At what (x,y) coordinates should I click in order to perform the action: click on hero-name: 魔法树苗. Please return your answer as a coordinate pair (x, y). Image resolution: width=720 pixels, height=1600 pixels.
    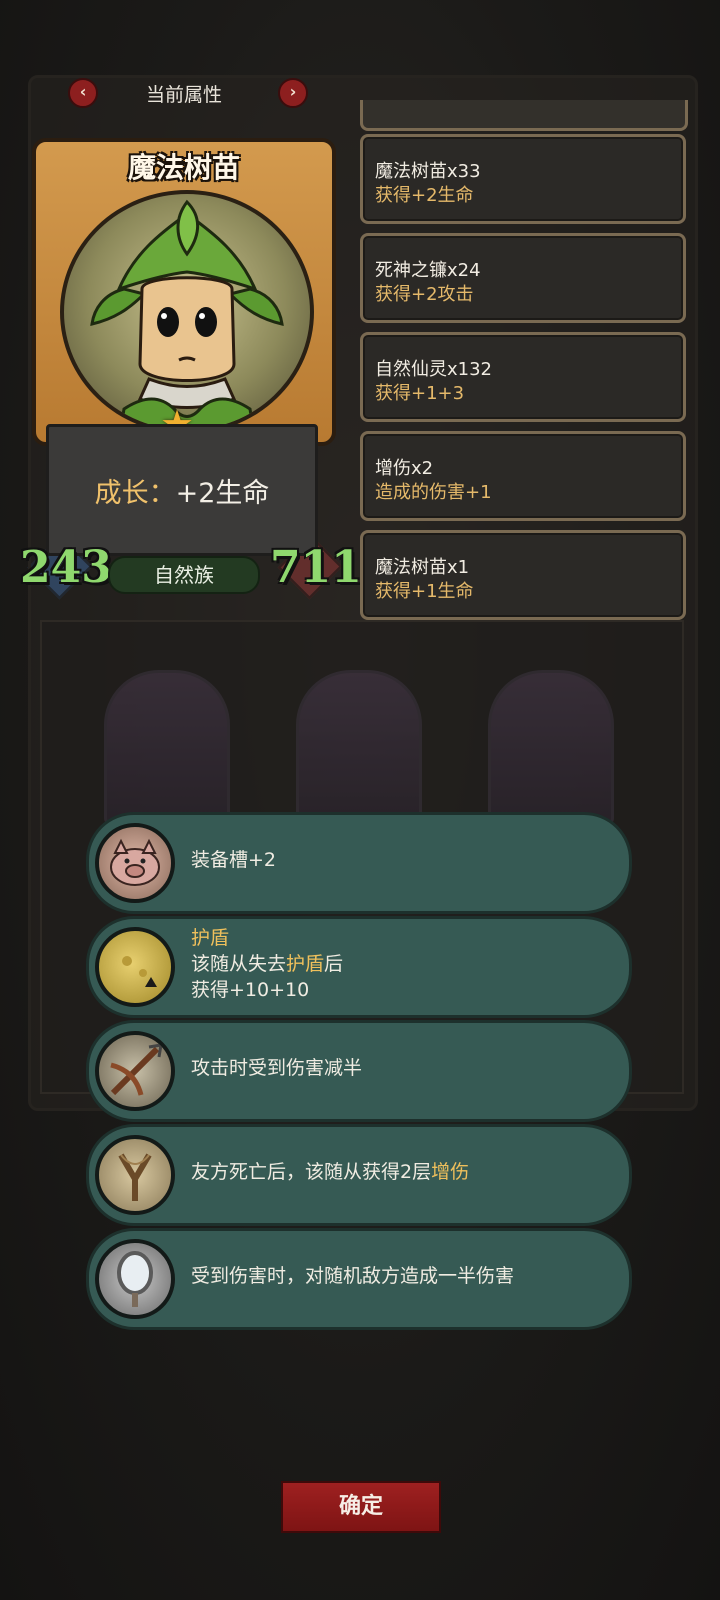
    Looking at the image, I should click on (183, 167).